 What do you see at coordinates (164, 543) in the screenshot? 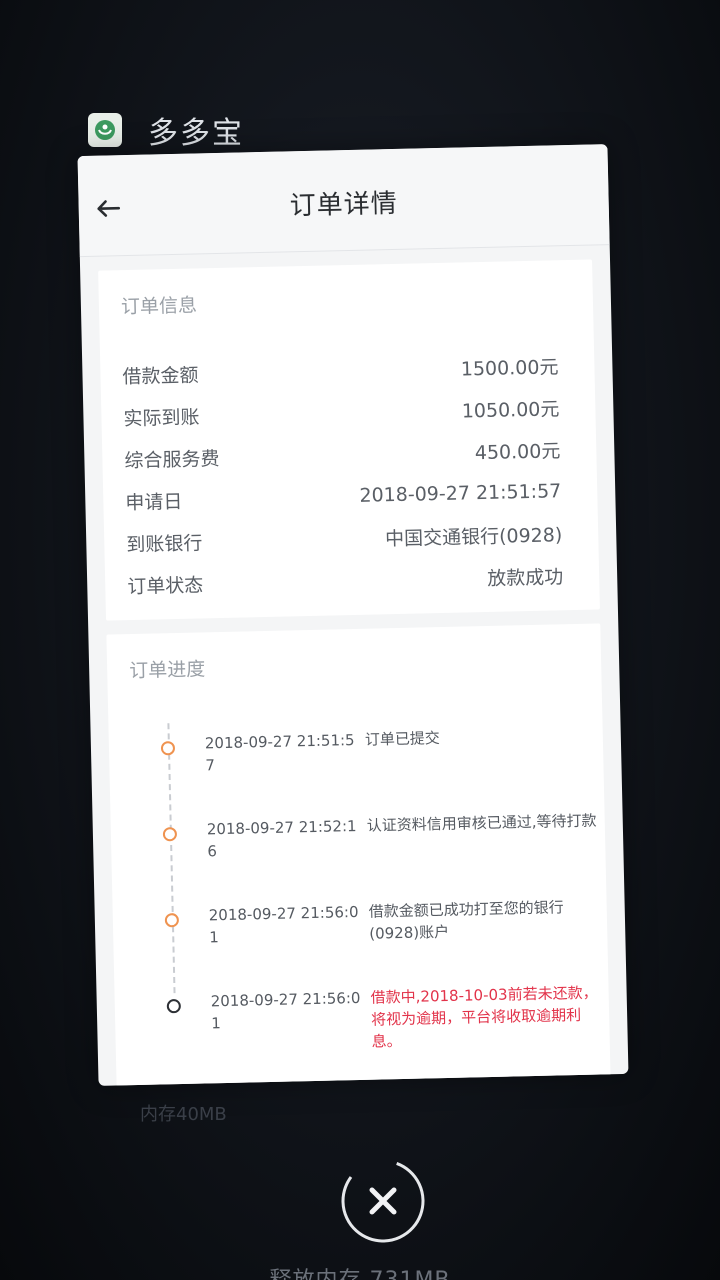
I see `info-label: 到账银行` at bounding box center [164, 543].